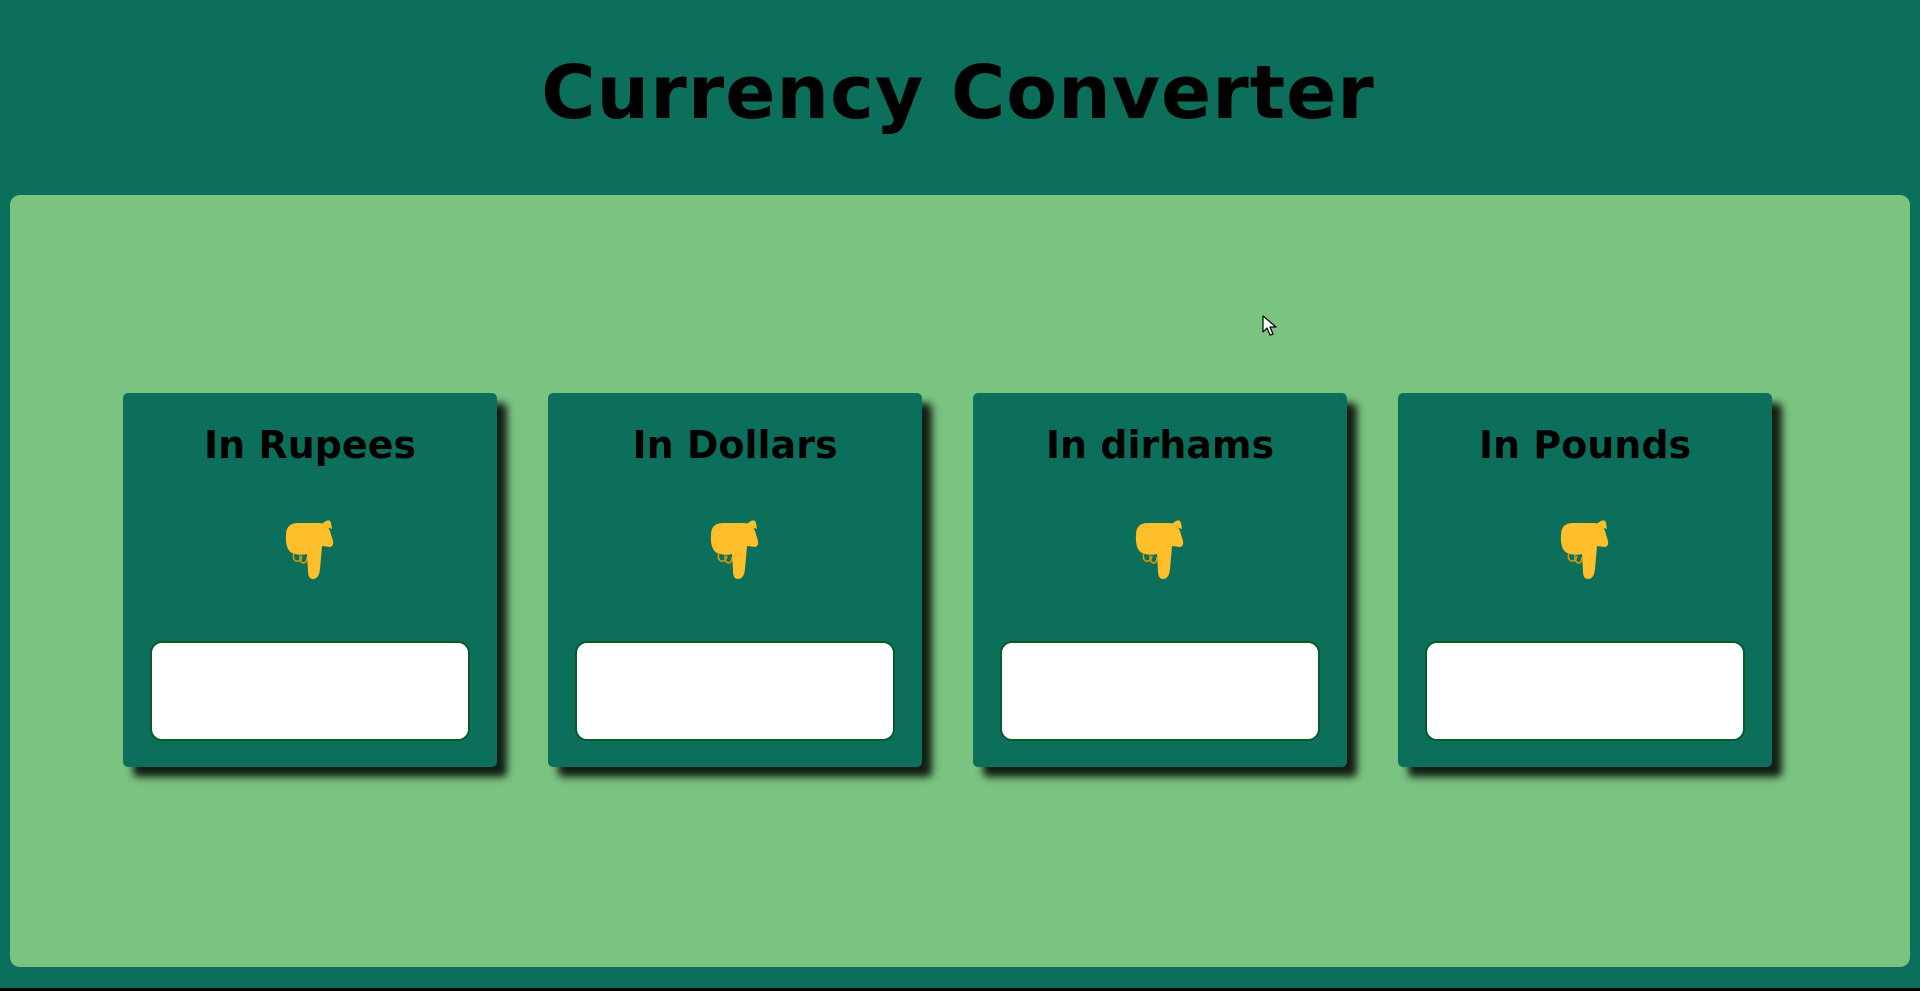  I want to click on card-title-rupees: In Rupees, so click(310, 445).